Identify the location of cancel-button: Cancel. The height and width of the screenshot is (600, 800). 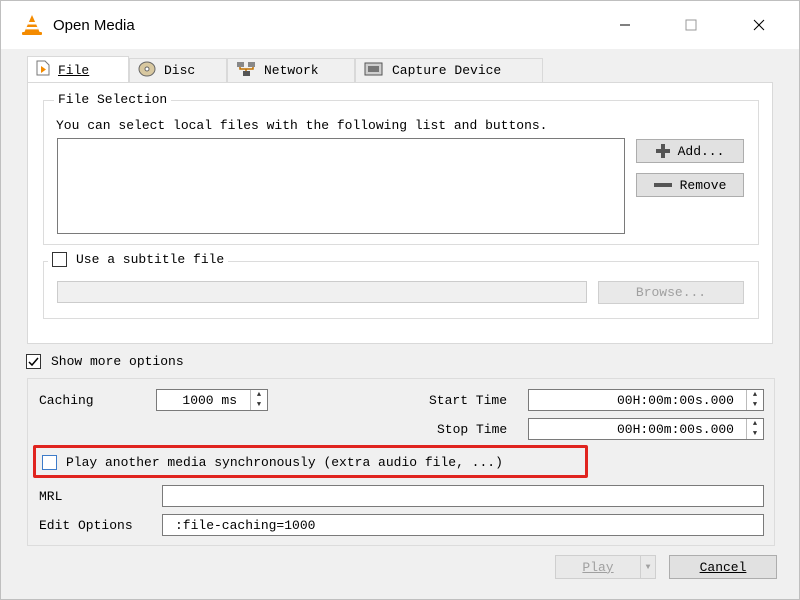
(723, 567).